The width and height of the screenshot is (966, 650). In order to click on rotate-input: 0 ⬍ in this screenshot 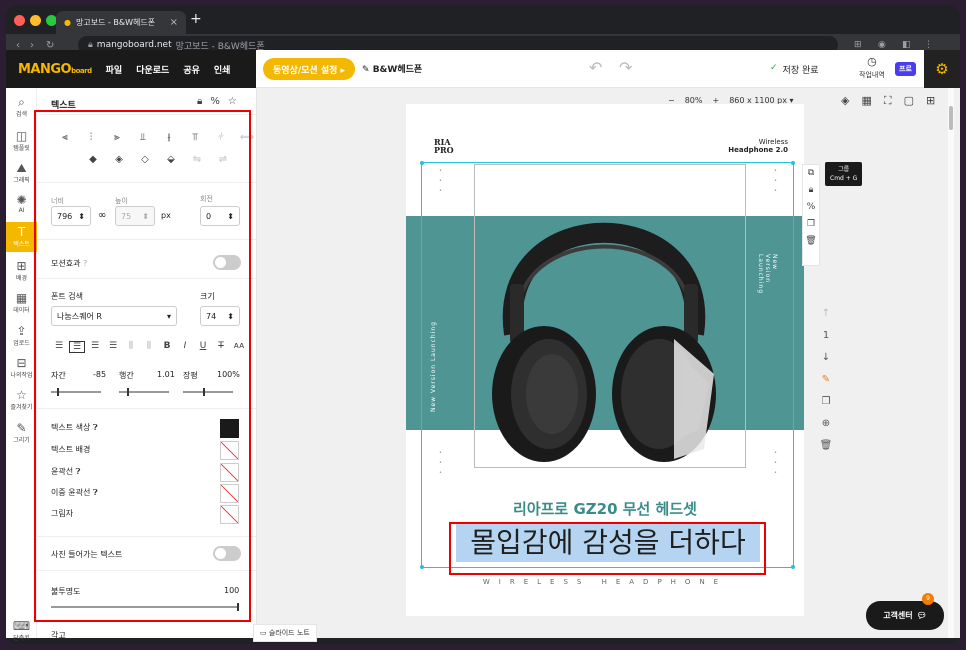, I will do `click(220, 216)`.